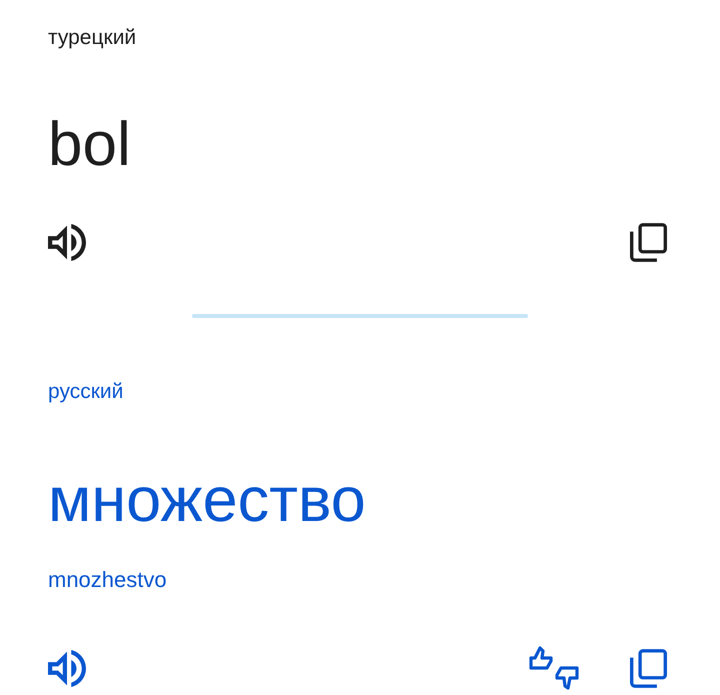 The width and height of the screenshot is (720, 695). Describe the element at coordinates (92, 38) in the screenshot. I see `source-language-label: турецкий` at that location.